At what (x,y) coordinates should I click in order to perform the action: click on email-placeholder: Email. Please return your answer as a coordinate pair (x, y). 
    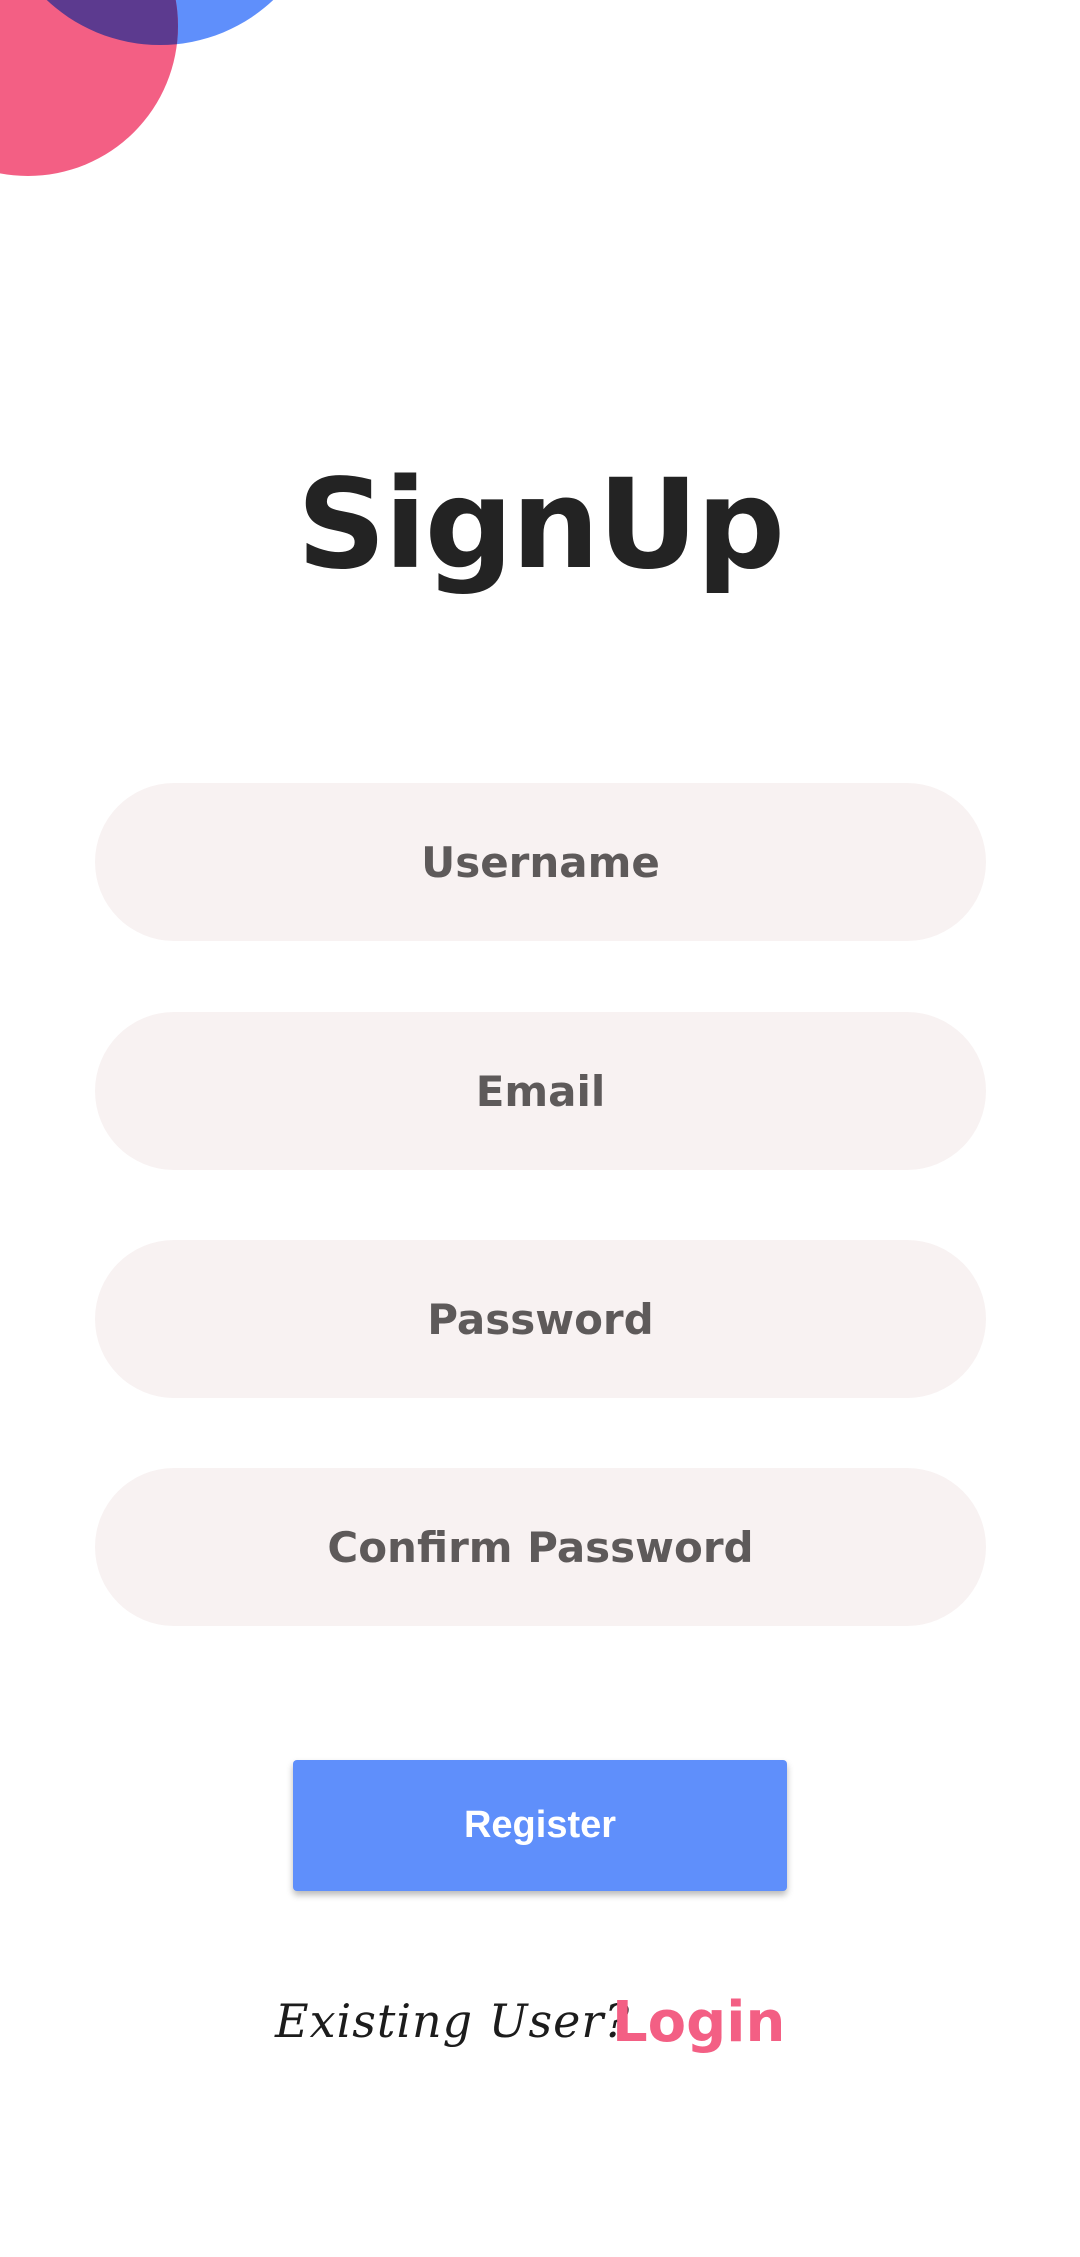
    Looking at the image, I should click on (540, 1091).